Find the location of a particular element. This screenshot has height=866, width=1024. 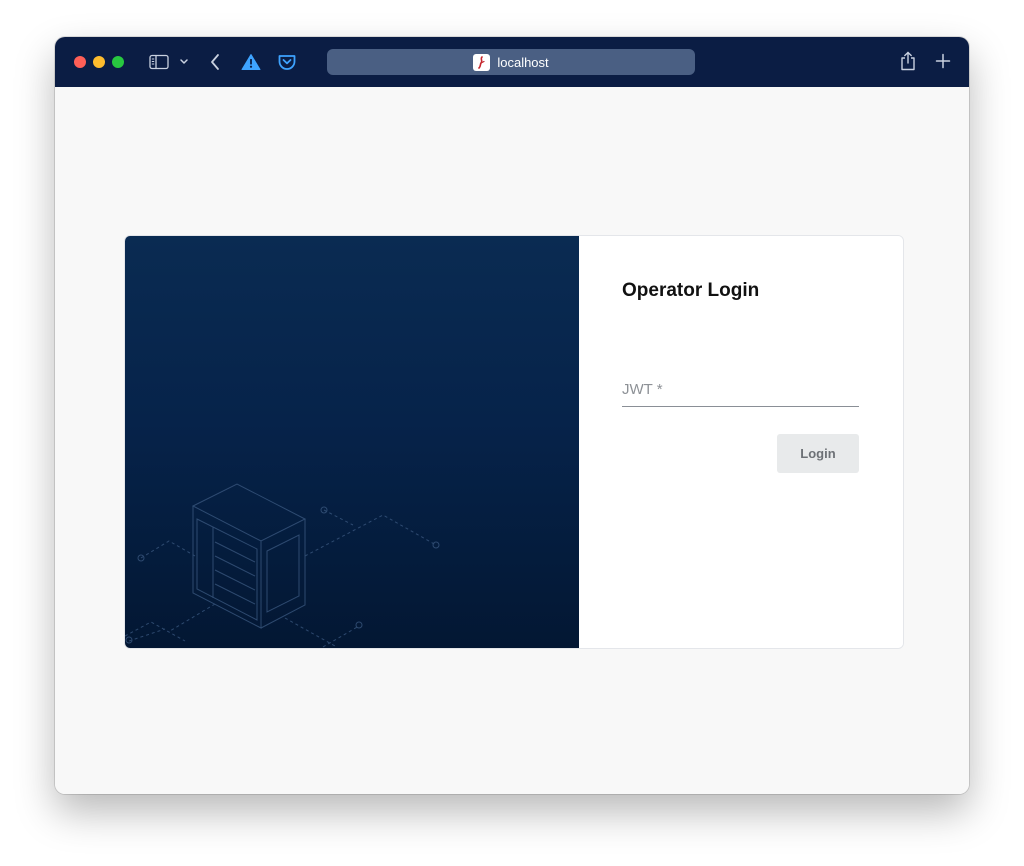

close-window-button is located at coordinates (80, 62).